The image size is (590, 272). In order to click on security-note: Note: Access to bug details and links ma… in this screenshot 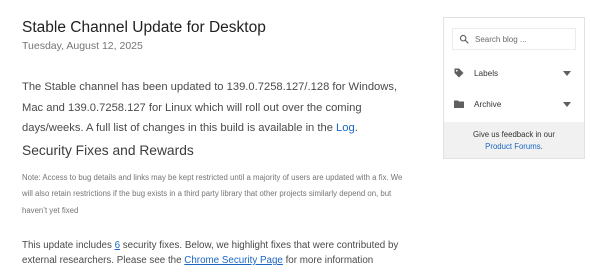, I will do `click(212, 194)`.